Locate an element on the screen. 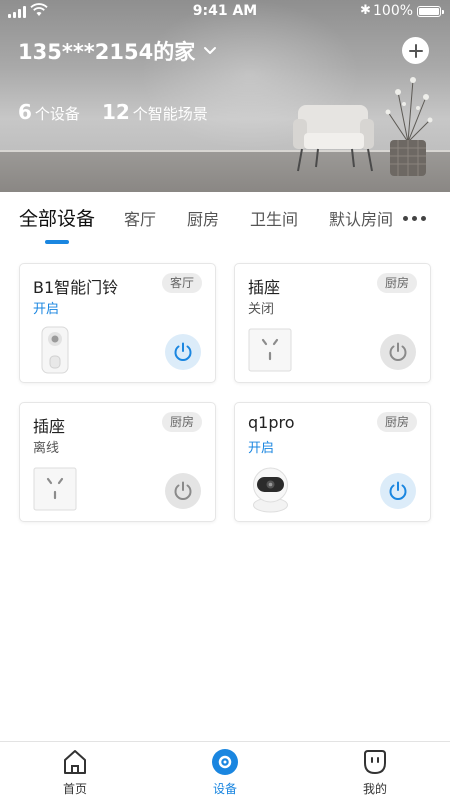 This screenshot has height=800, width=450. battery-icon is located at coordinates (430, 11).